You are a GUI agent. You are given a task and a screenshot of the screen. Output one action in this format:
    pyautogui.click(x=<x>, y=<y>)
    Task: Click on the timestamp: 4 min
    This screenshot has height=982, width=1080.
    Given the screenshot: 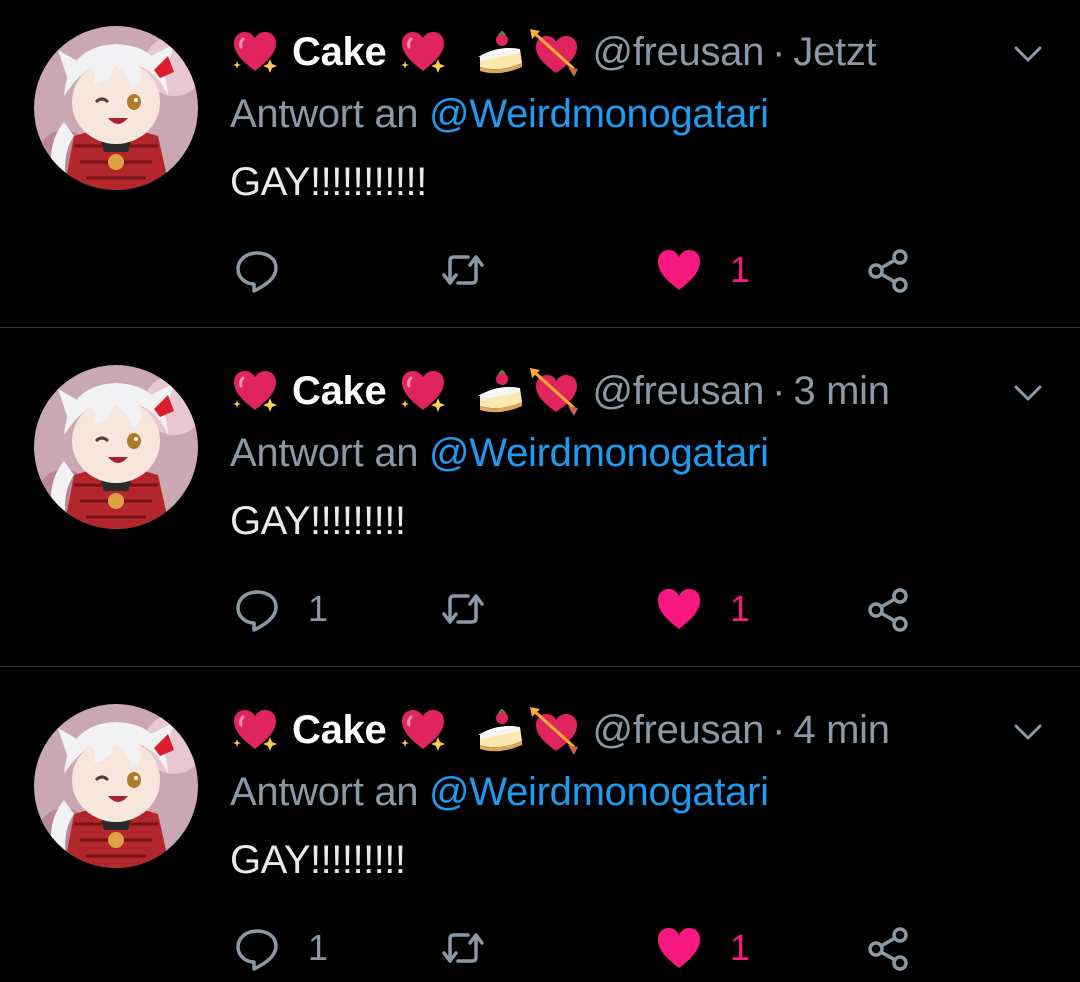 What is the action you would take?
    pyautogui.click(x=841, y=730)
    